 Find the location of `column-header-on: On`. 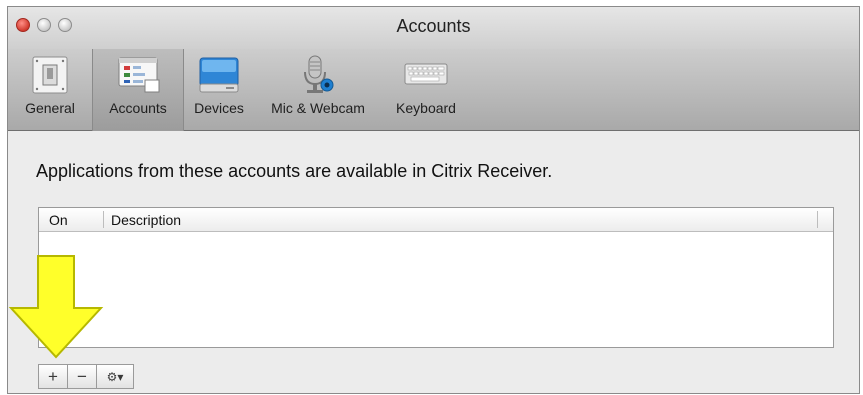

column-header-on: On is located at coordinates (58, 220).